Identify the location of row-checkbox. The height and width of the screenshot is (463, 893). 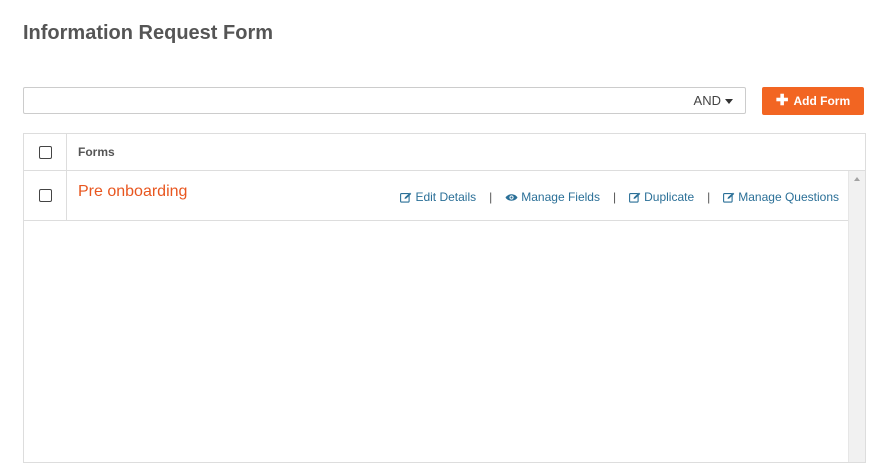
(45, 195).